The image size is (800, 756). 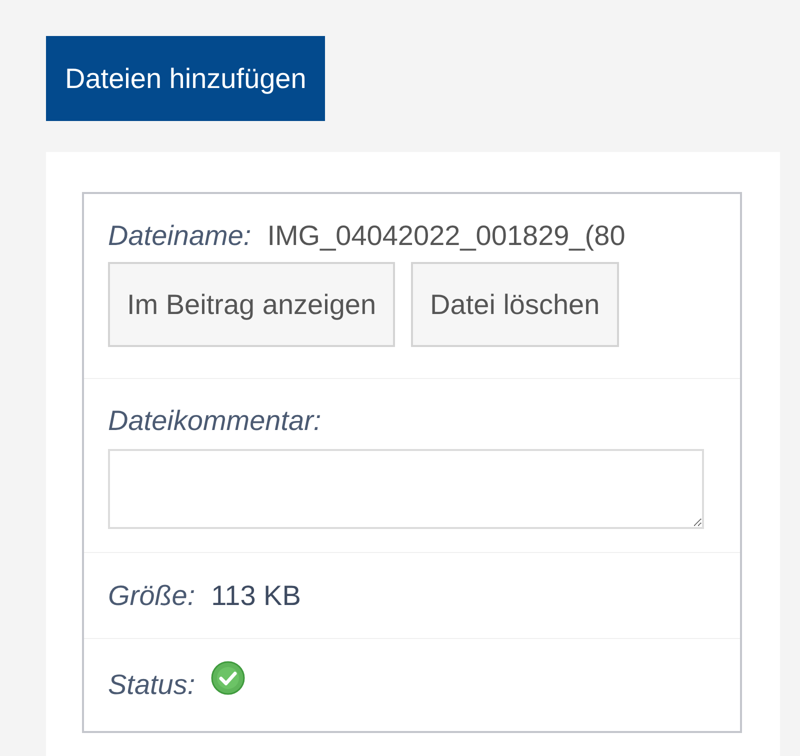 What do you see at coordinates (152, 685) in the screenshot?
I see `status-label: Status:` at bounding box center [152, 685].